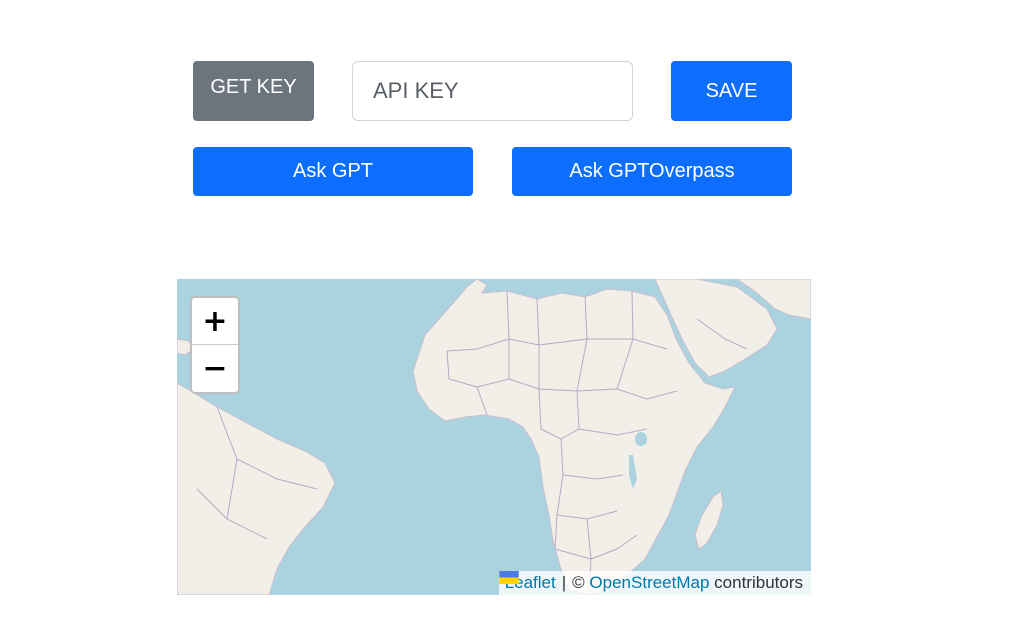 This screenshot has height=638, width=1020. What do you see at coordinates (508, 577) in the screenshot?
I see `ukraine-flag-icon` at bounding box center [508, 577].